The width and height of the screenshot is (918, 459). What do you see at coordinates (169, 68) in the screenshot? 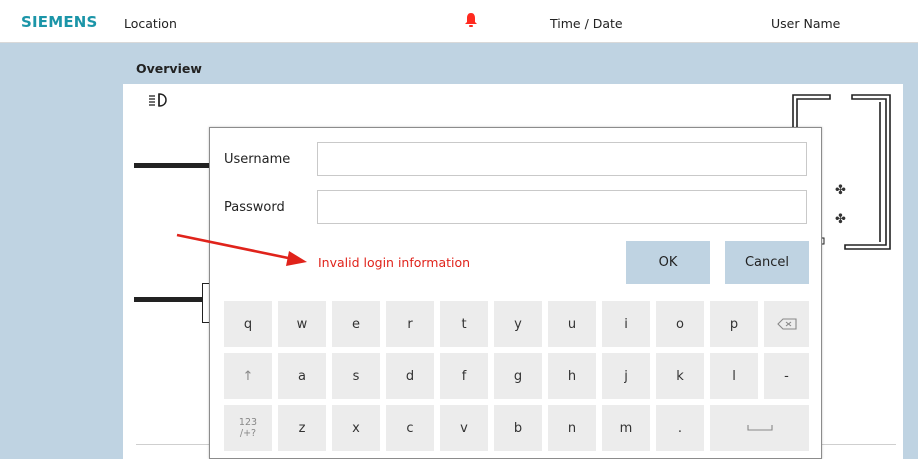
I see `page-title: Overview` at bounding box center [169, 68].